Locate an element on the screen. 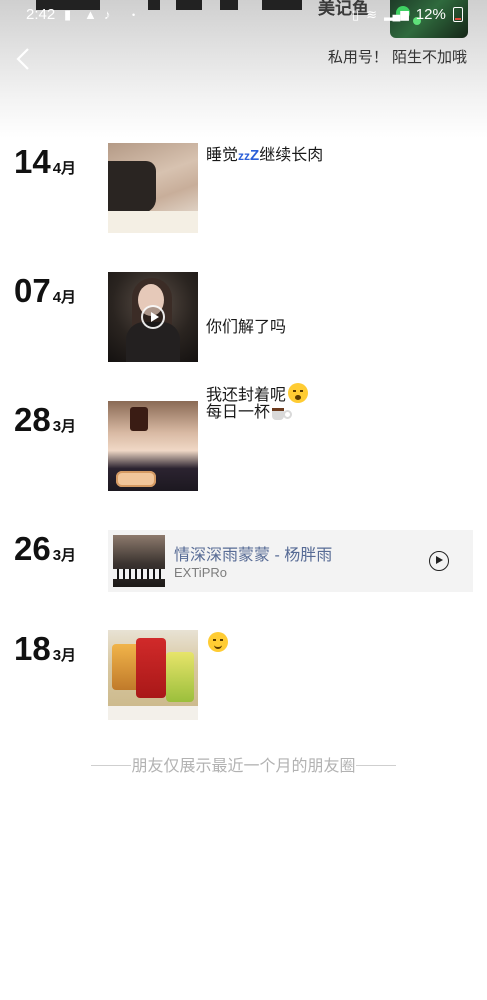 This screenshot has height=1000, width=487. post-date: 28 3月 is located at coordinates (45, 420).